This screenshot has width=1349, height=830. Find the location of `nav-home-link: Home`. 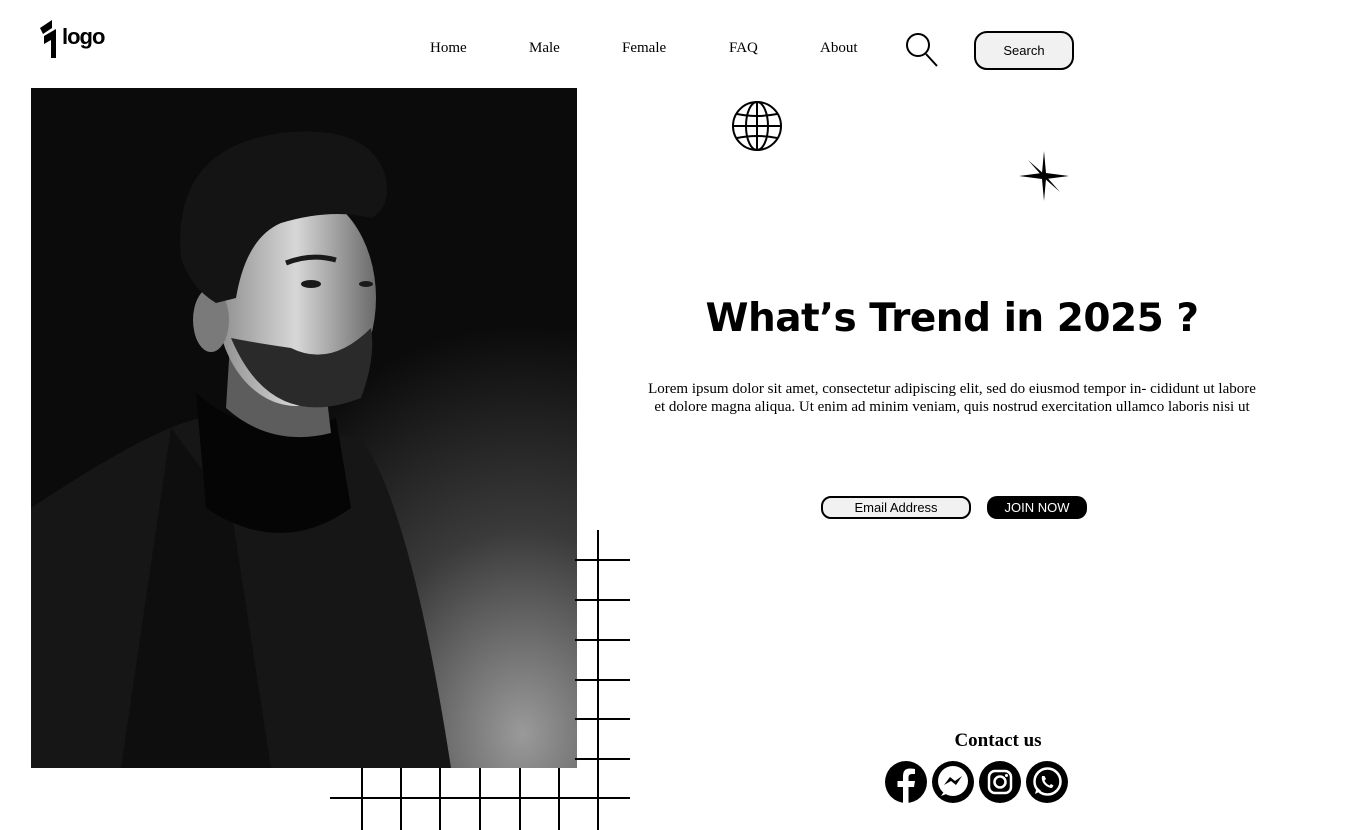

nav-home-link: Home is located at coordinates (448, 48).